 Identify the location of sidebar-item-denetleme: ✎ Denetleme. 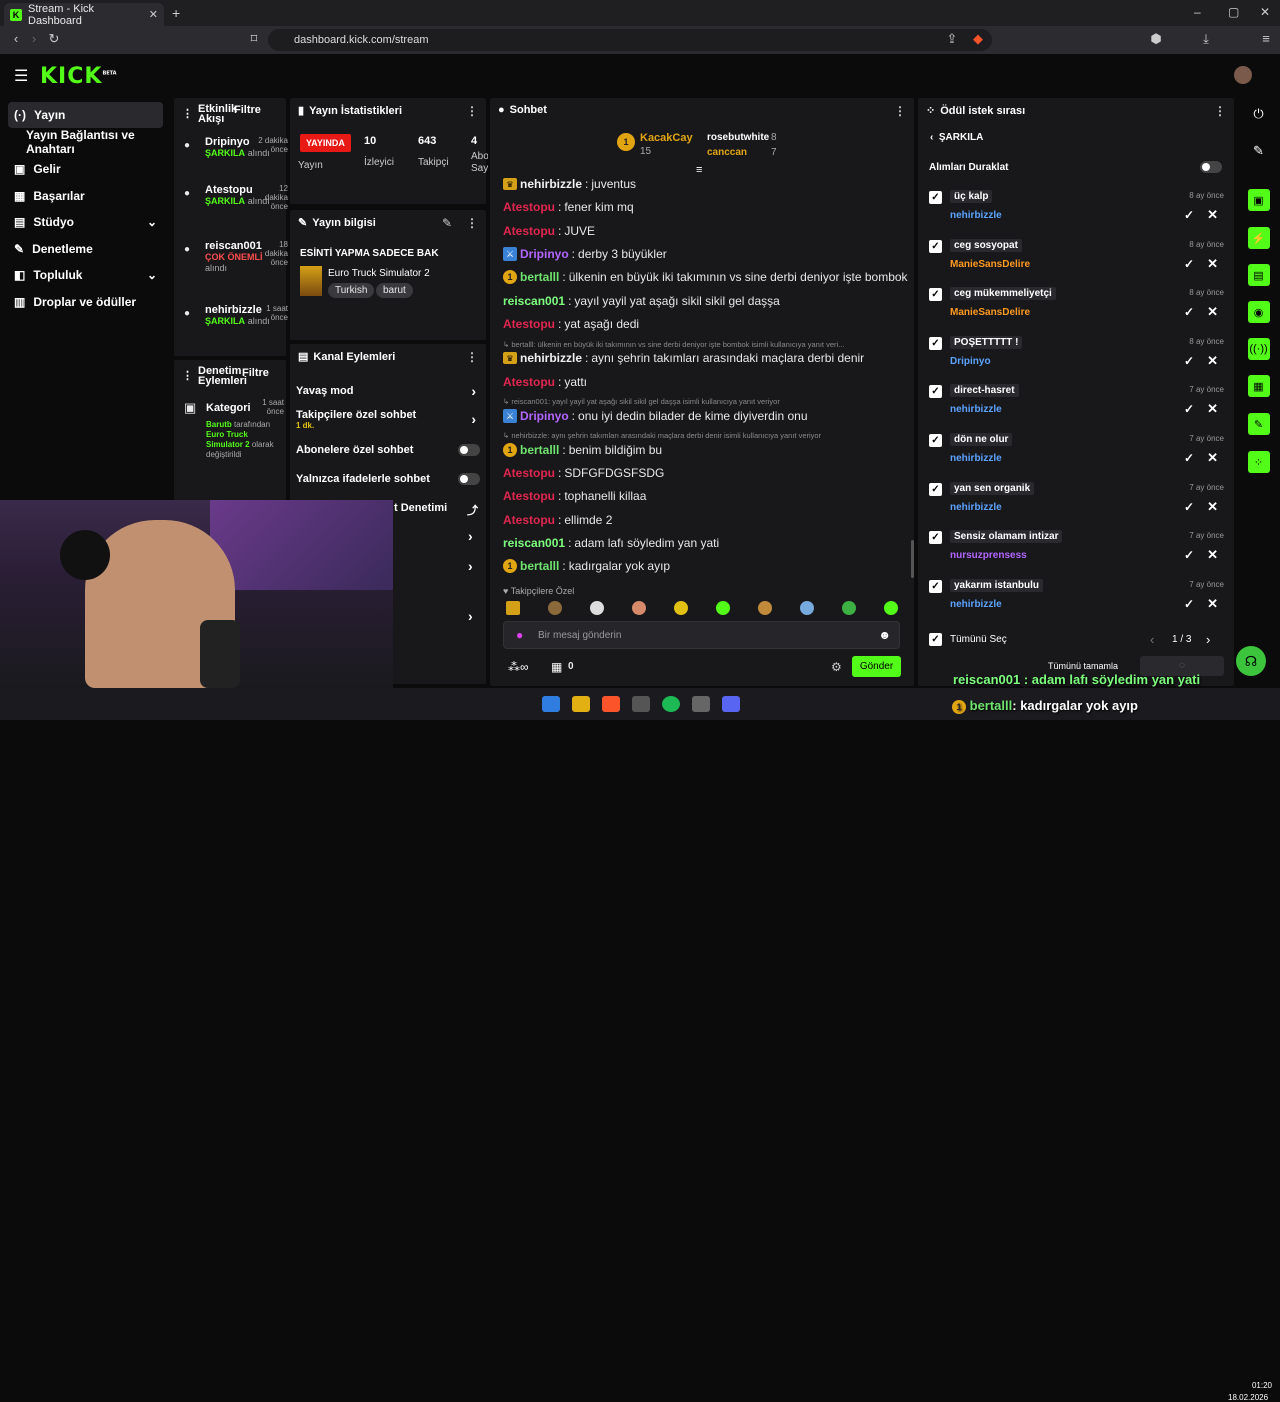
(85, 249).